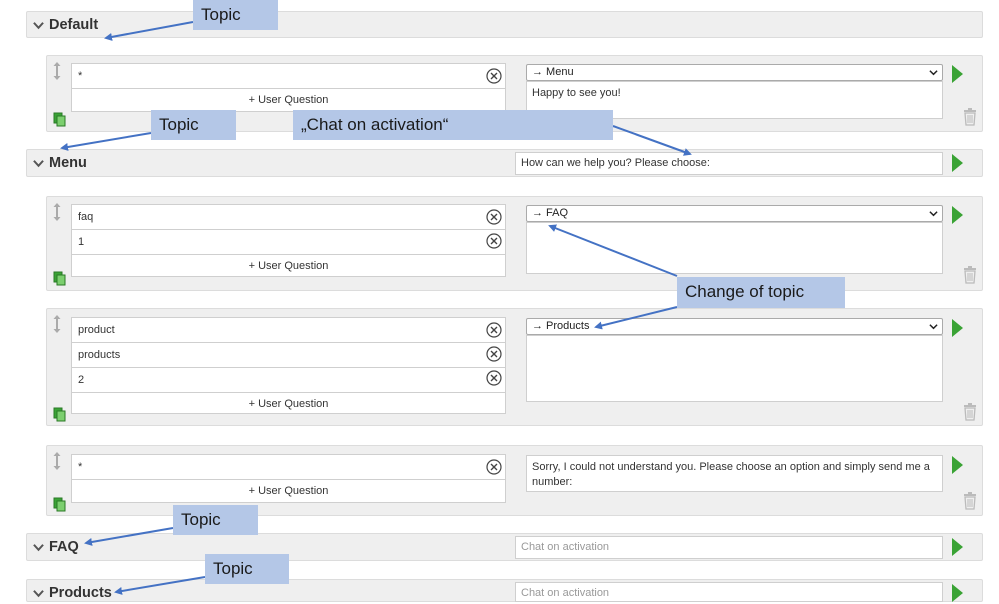 The height and width of the screenshot is (604, 999). Describe the element at coordinates (734, 213) in the screenshot. I see `target-topic-select: → FAQ` at that location.